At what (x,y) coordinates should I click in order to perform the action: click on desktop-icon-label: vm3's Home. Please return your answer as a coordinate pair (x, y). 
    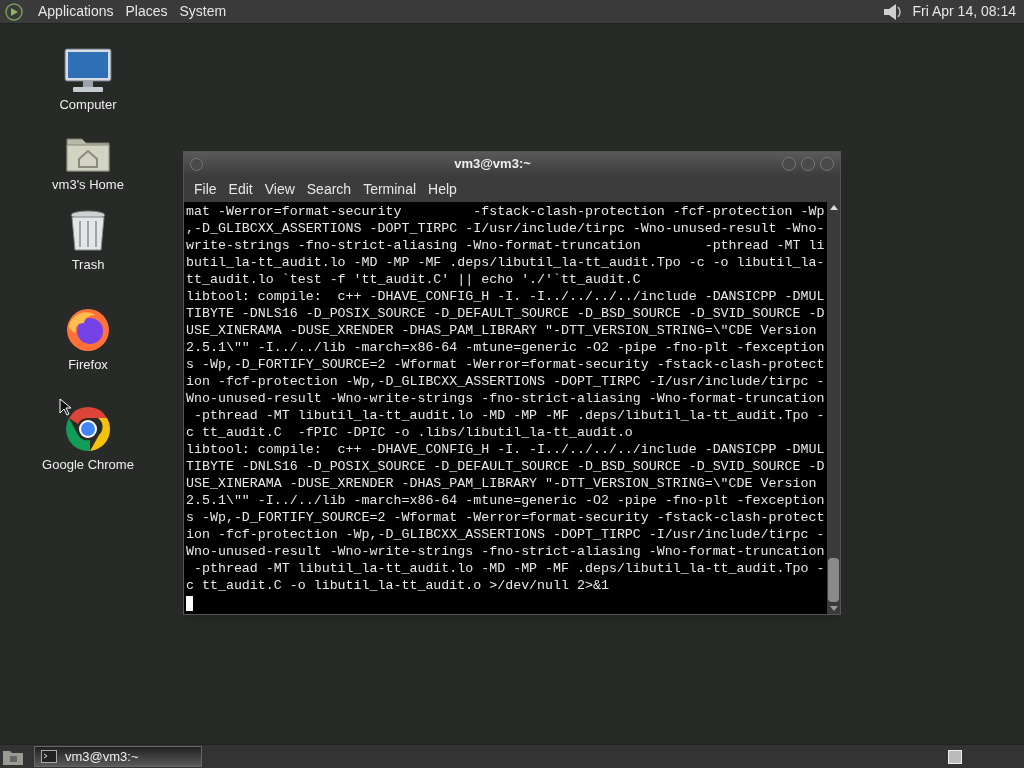
    Looking at the image, I should click on (88, 184).